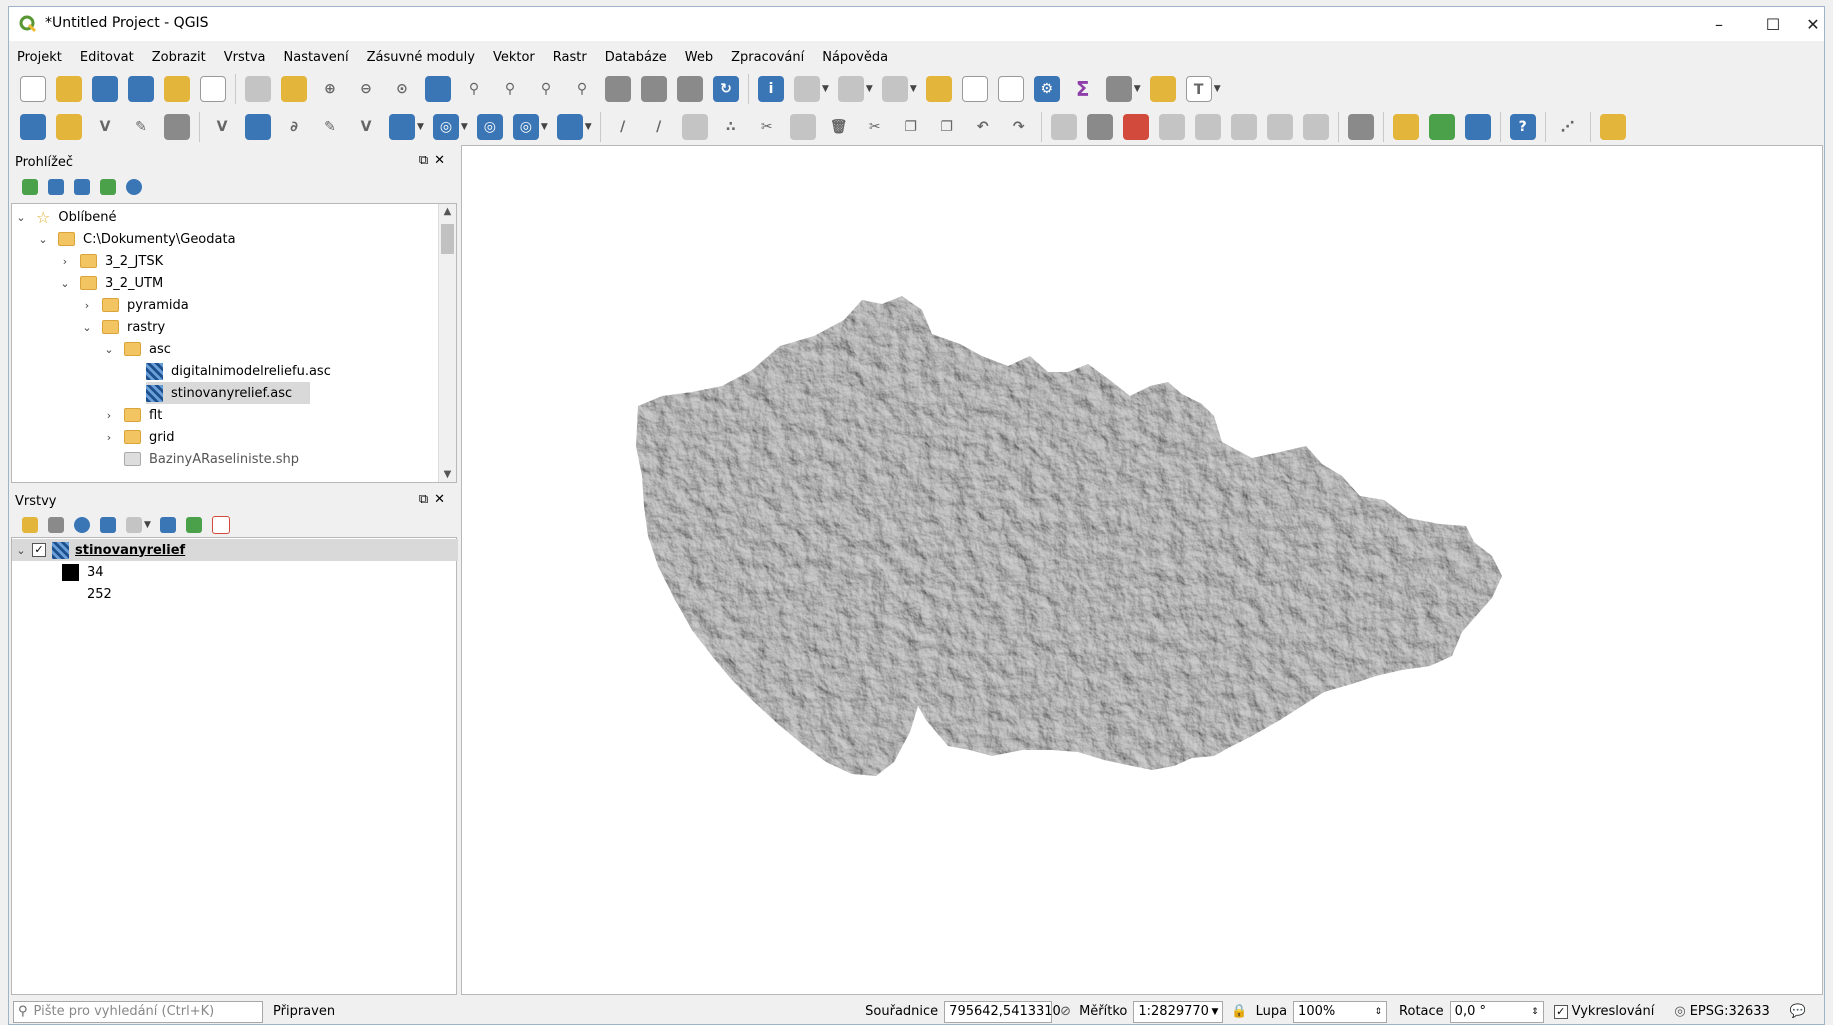 The image size is (1833, 1025). I want to click on collapse-all-layers-icon, so click(193, 525).